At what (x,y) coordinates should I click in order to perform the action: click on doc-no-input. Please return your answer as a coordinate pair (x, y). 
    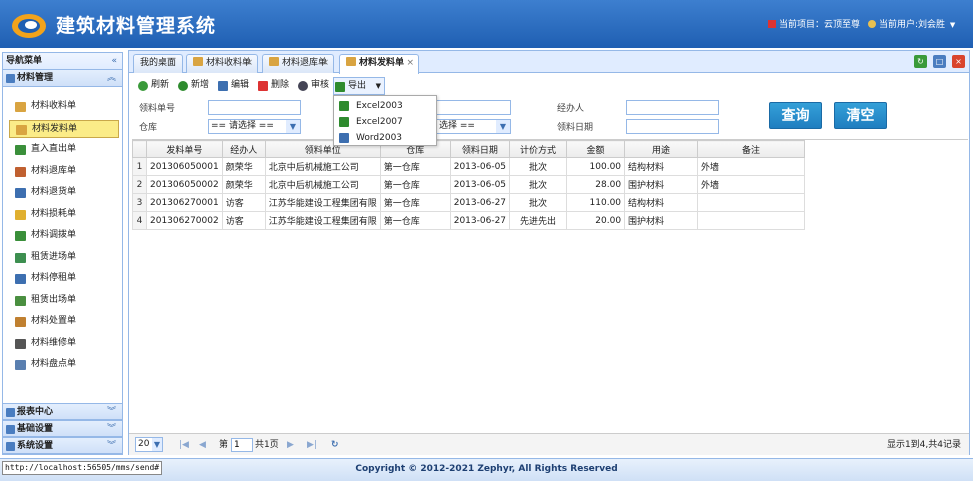
    Looking at the image, I should click on (254, 107).